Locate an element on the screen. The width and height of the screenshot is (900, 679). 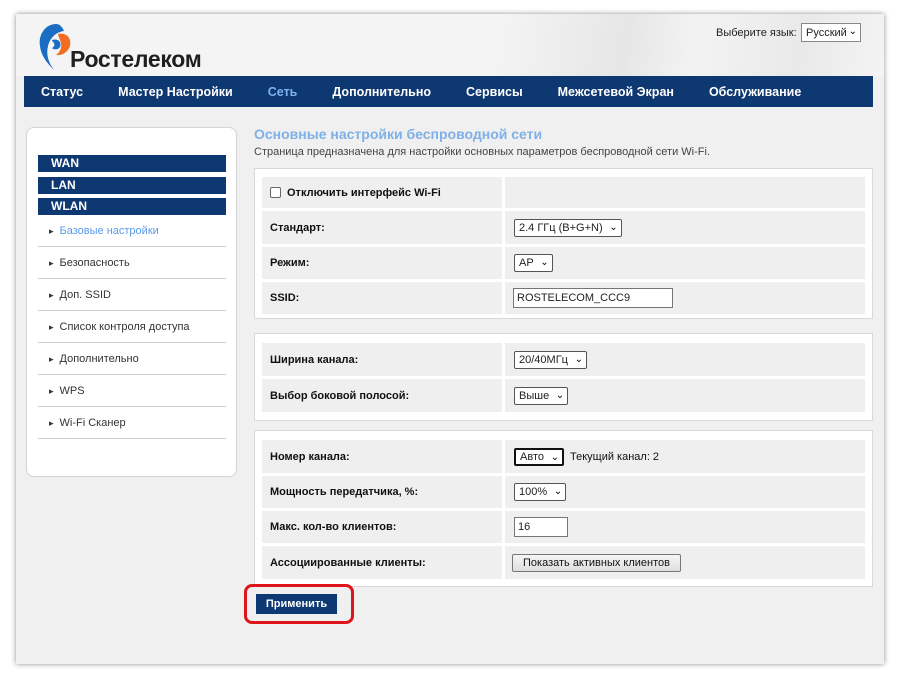
highlight-annotation is located at coordinates (299, 604).